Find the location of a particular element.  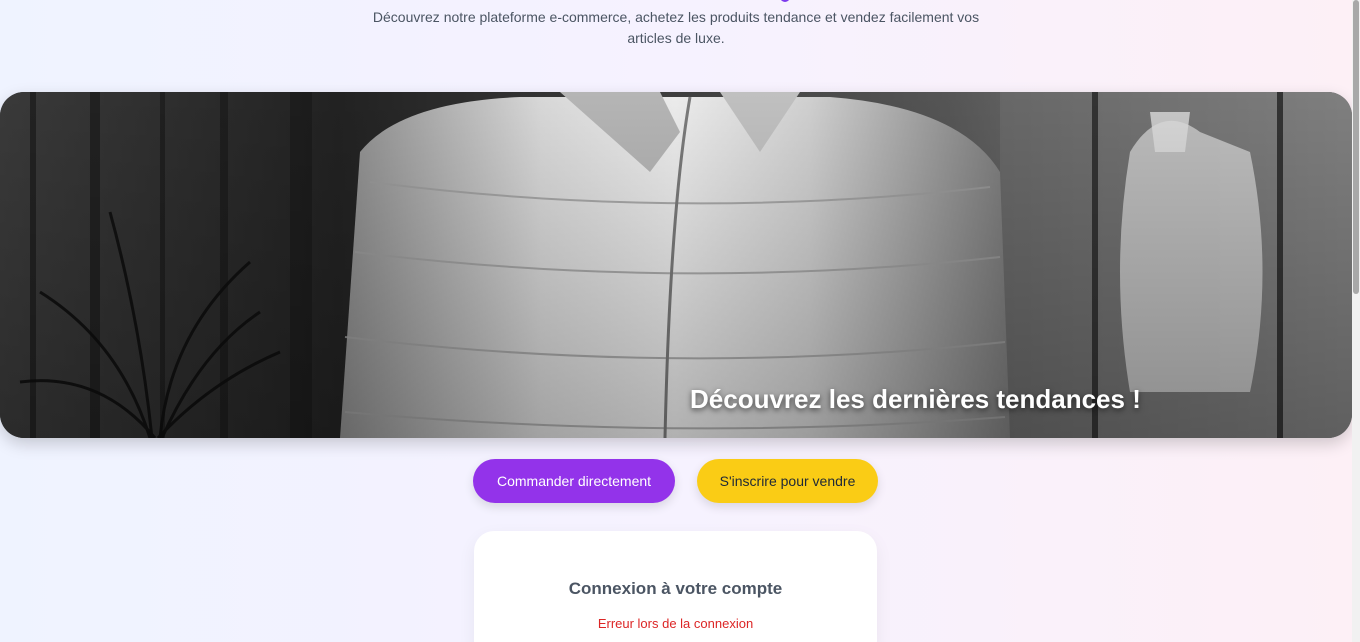

hero-caption: Découvrez les dernières tendances ! is located at coordinates (915, 399).